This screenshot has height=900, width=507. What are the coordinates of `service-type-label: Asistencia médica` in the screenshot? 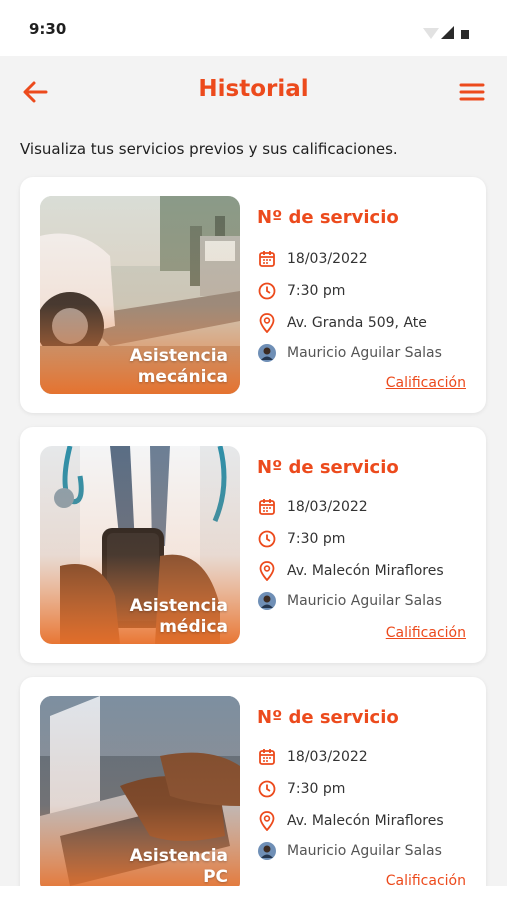 It's located at (178, 616).